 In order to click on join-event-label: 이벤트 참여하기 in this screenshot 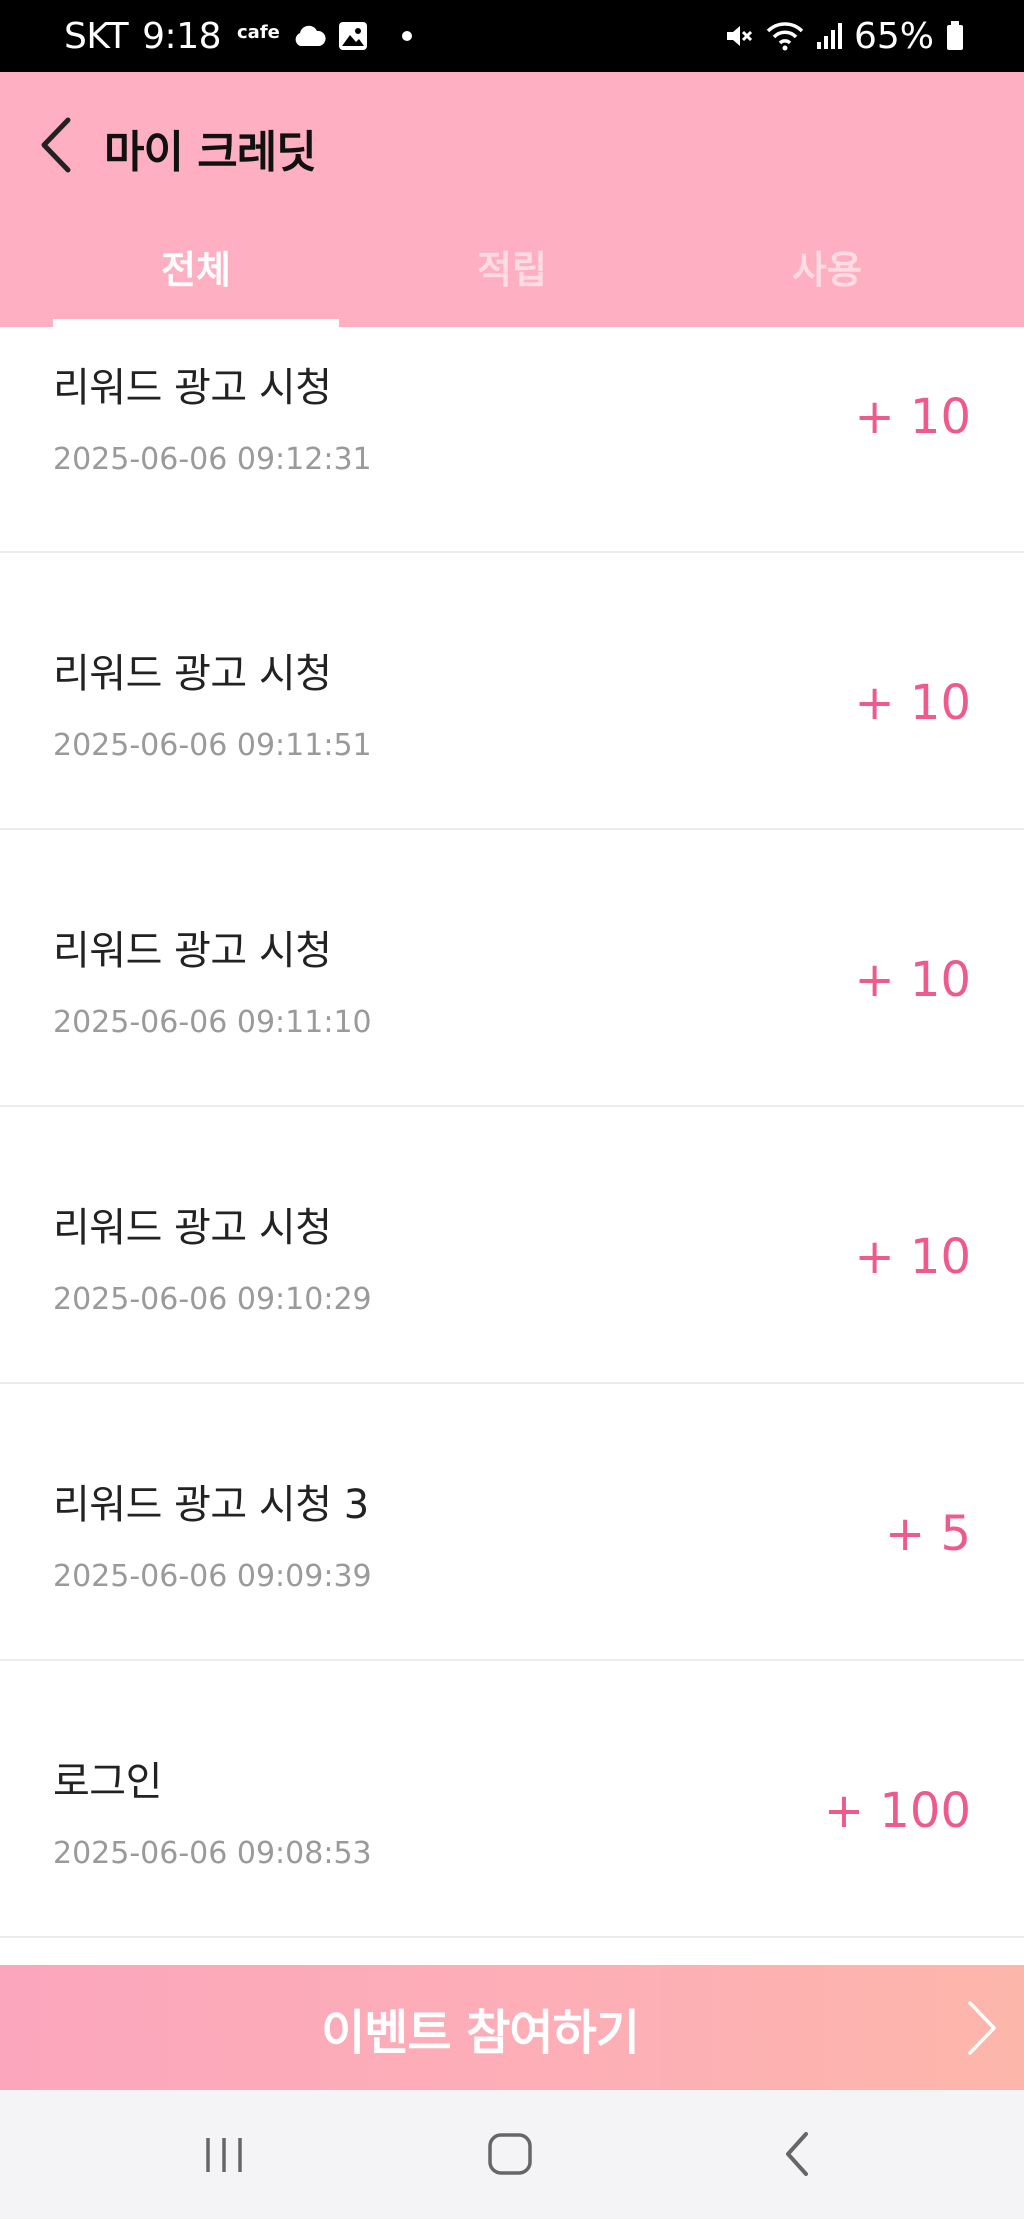, I will do `click(480, 2032)`.